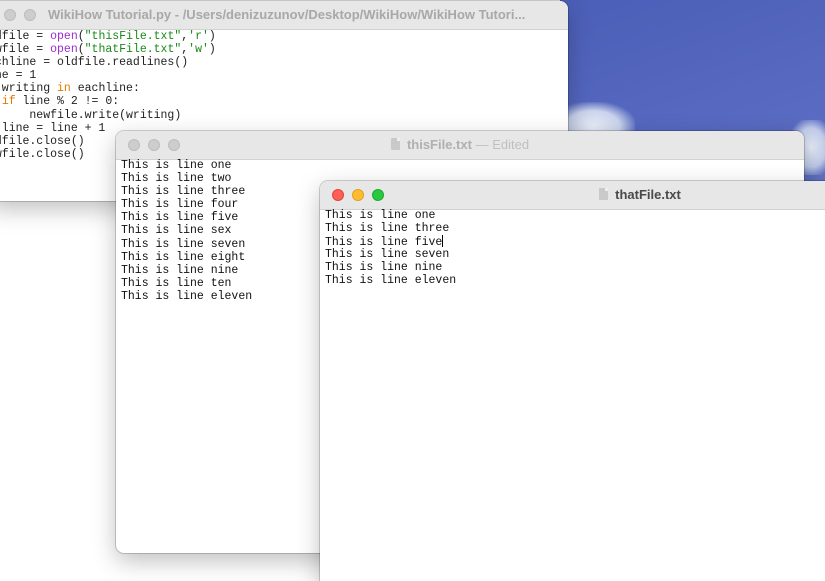 Image resolution: width=825 pixels, height=581 pixels. I want to click on code-token: line % 2 != 0:, so click(67, 102).